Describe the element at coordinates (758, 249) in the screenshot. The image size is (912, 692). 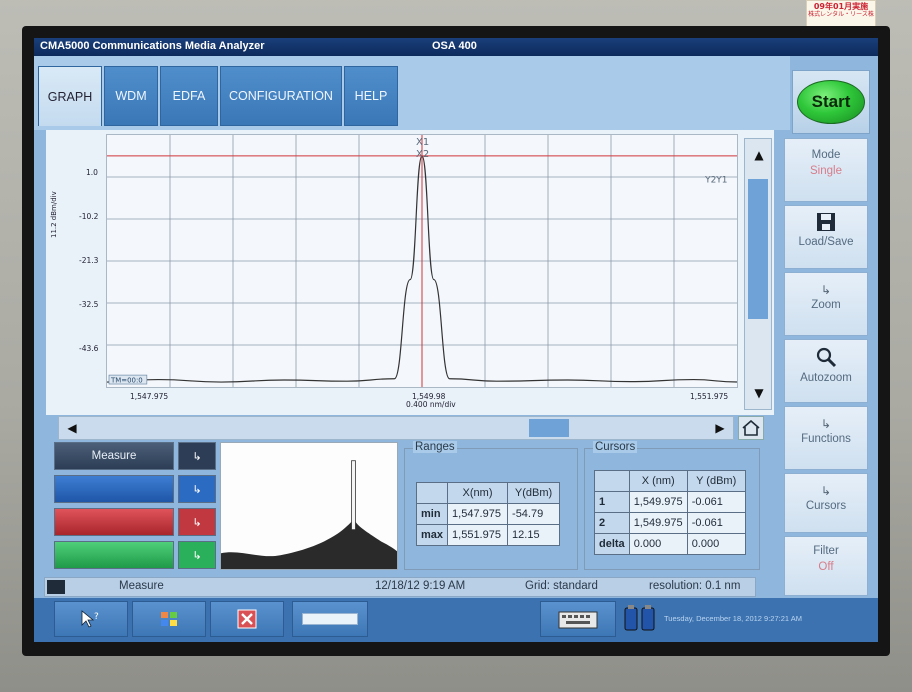
I see `vertical-scroll-thumb` at that location.